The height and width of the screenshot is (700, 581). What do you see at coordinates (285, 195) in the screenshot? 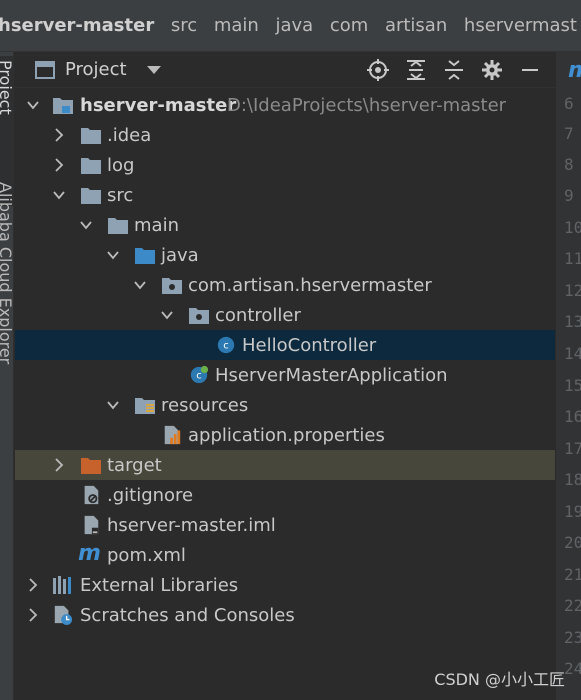
I see `tree-row-src: src` at bounding box center [285, 195].